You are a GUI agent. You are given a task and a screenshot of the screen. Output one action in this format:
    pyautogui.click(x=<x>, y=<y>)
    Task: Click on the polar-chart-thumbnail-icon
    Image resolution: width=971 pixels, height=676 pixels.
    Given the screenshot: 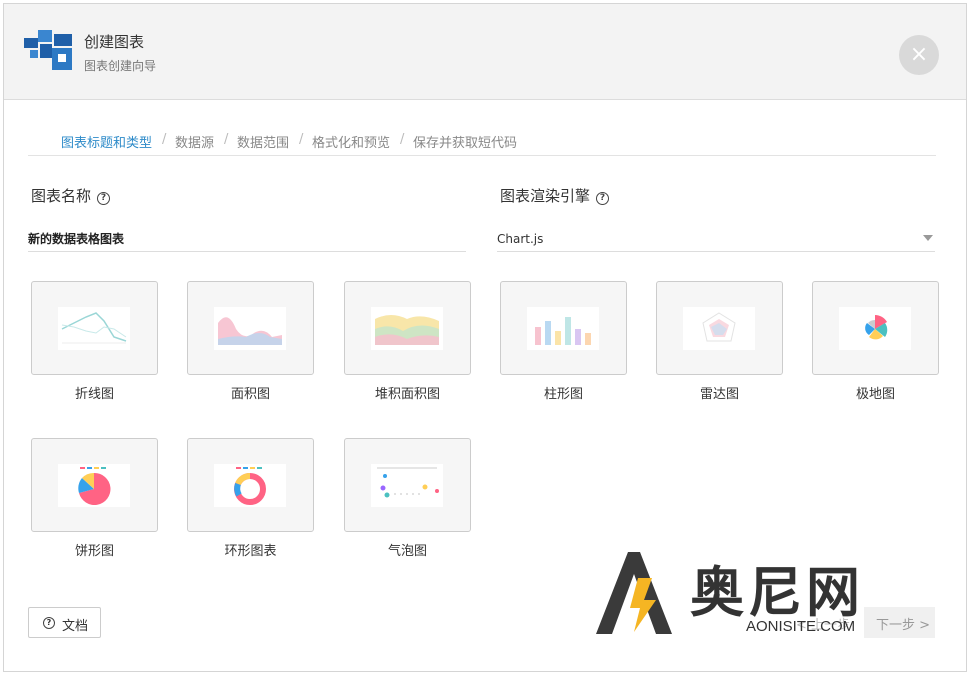 What is the action you would take?
    pyautogui.click(x=875, y=328)
    